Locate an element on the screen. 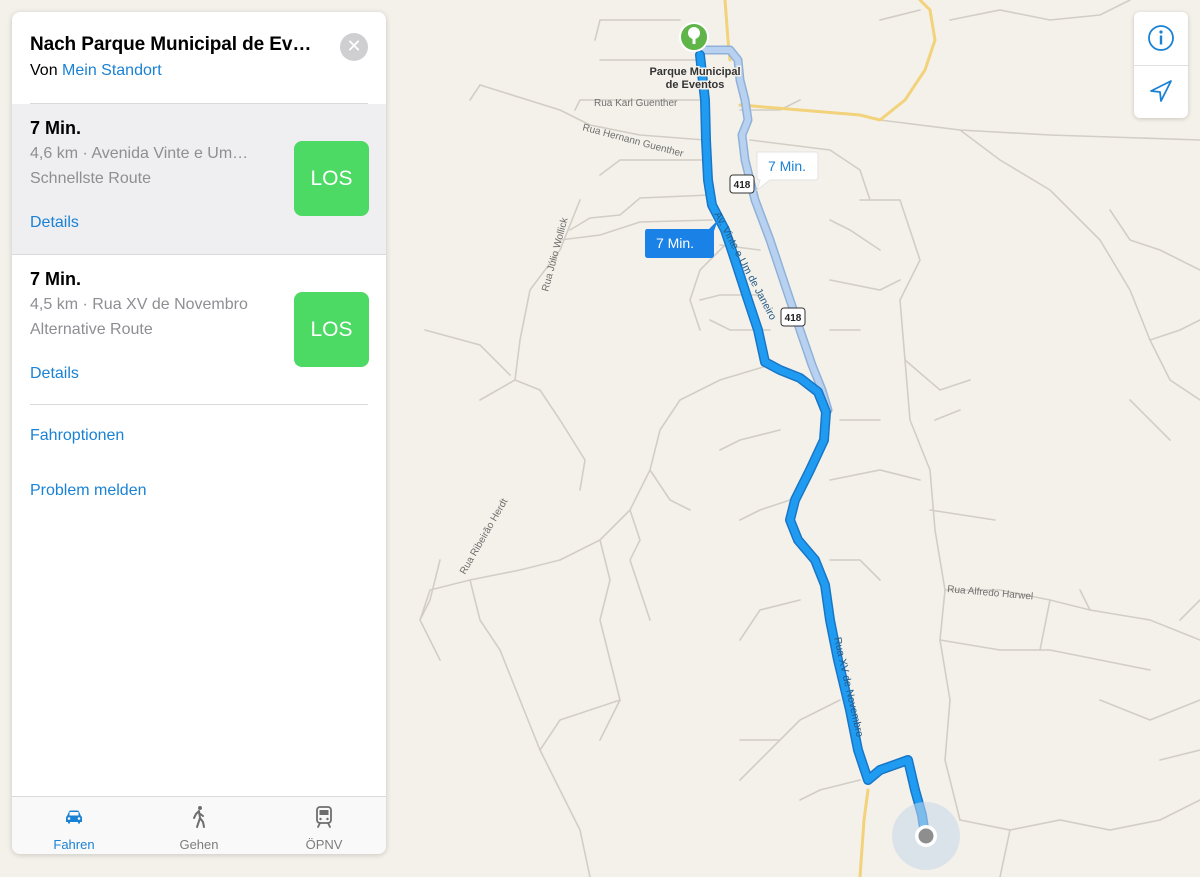  svg-text: Parque Municipal is located at coordinates (694, 72).